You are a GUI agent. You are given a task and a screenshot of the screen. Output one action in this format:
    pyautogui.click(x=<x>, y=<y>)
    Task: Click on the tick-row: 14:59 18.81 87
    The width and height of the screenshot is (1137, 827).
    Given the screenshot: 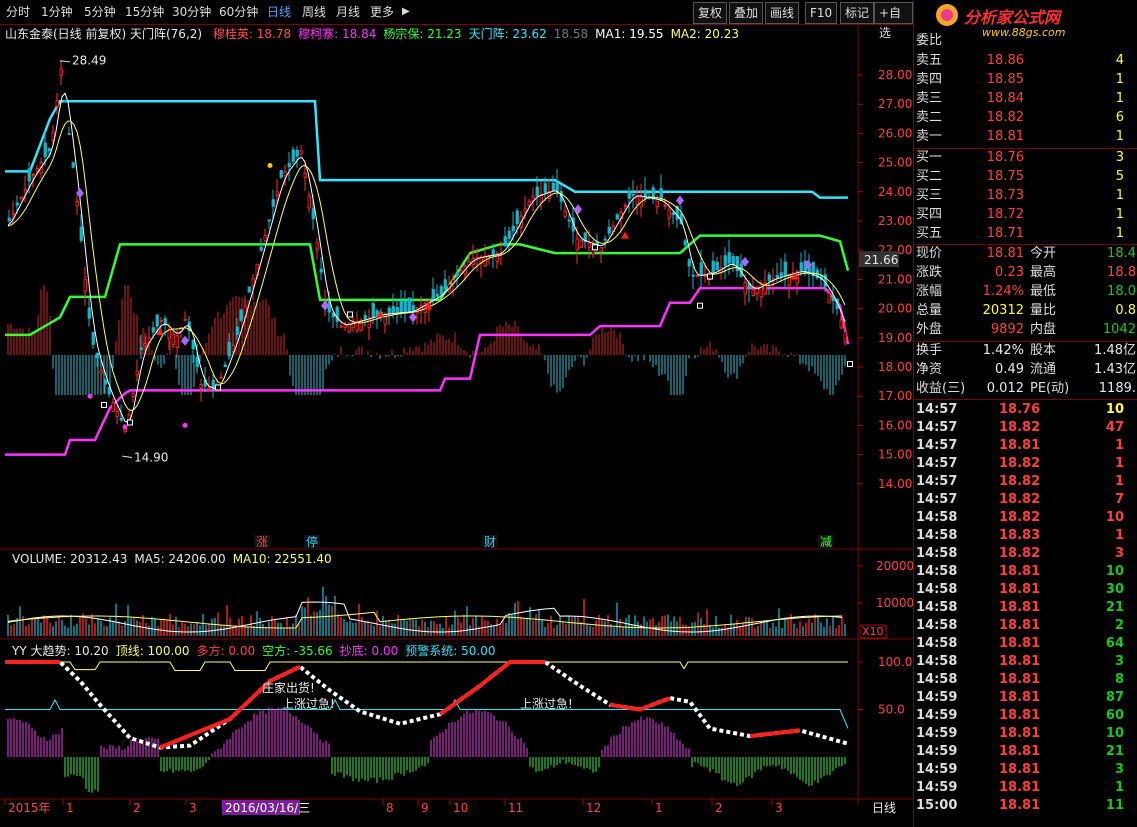 What is the action you would take?
    pyautogui.click(x=1025, y=698)
    